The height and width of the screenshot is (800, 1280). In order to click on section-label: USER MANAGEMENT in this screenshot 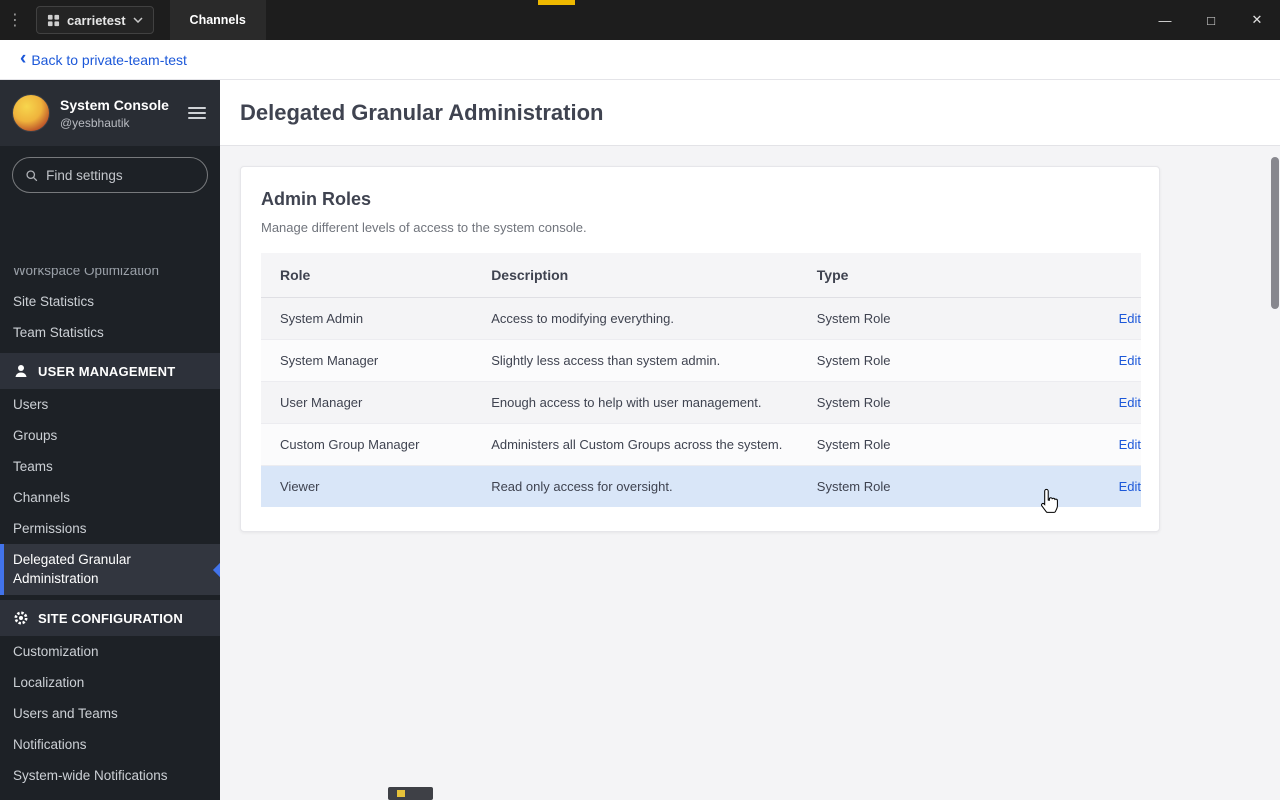, I will do `click(107, 371)`.